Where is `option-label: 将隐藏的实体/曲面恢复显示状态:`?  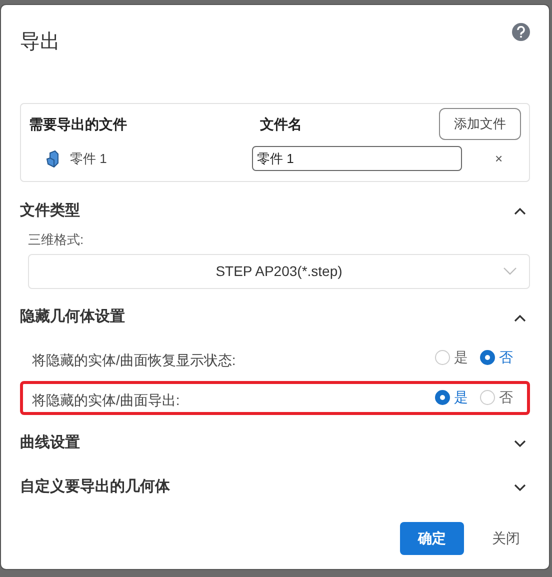
option-label: 将隐藏的实体/曲面恢复显示状态: is located at coordinates (134, 360).